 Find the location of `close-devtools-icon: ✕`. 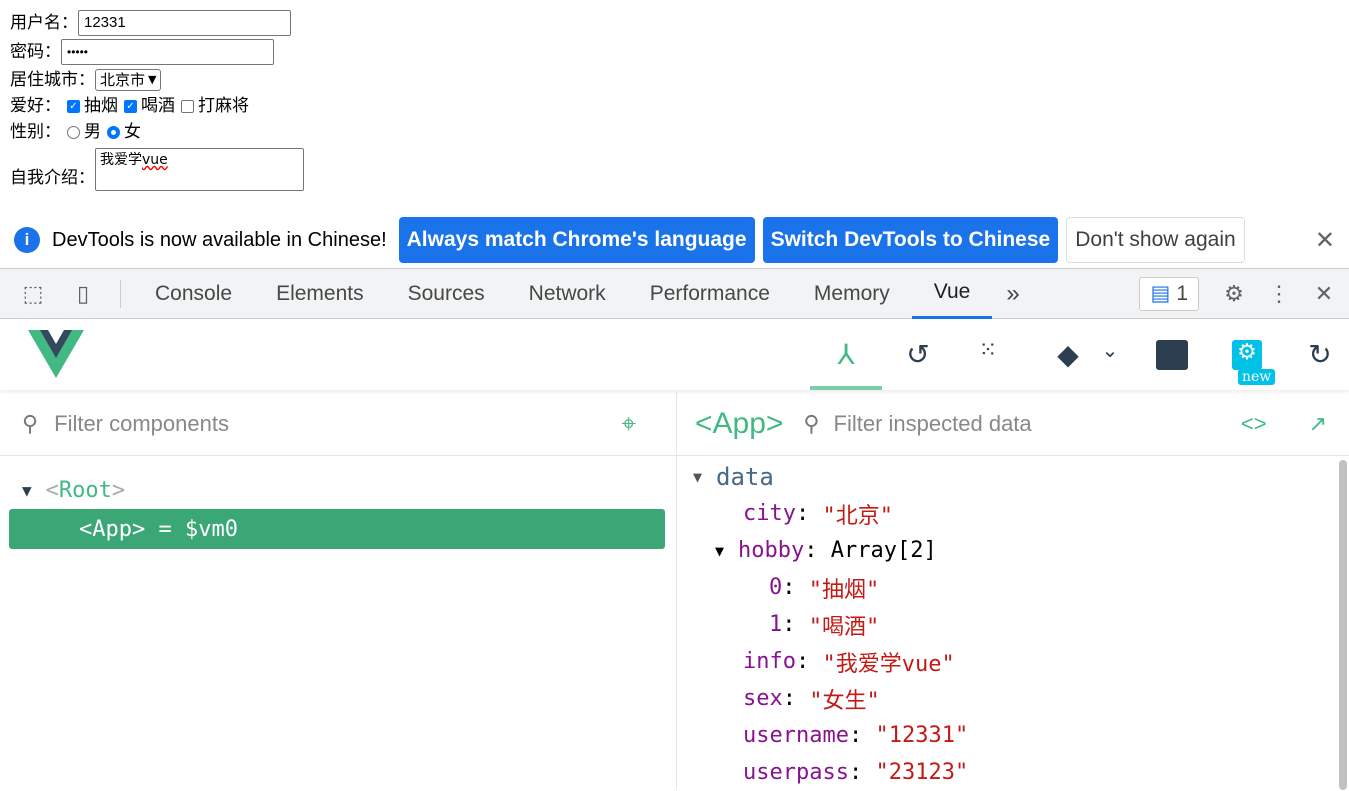

close-devtools-icon: ✕ is located at coordinates (1324, 294).